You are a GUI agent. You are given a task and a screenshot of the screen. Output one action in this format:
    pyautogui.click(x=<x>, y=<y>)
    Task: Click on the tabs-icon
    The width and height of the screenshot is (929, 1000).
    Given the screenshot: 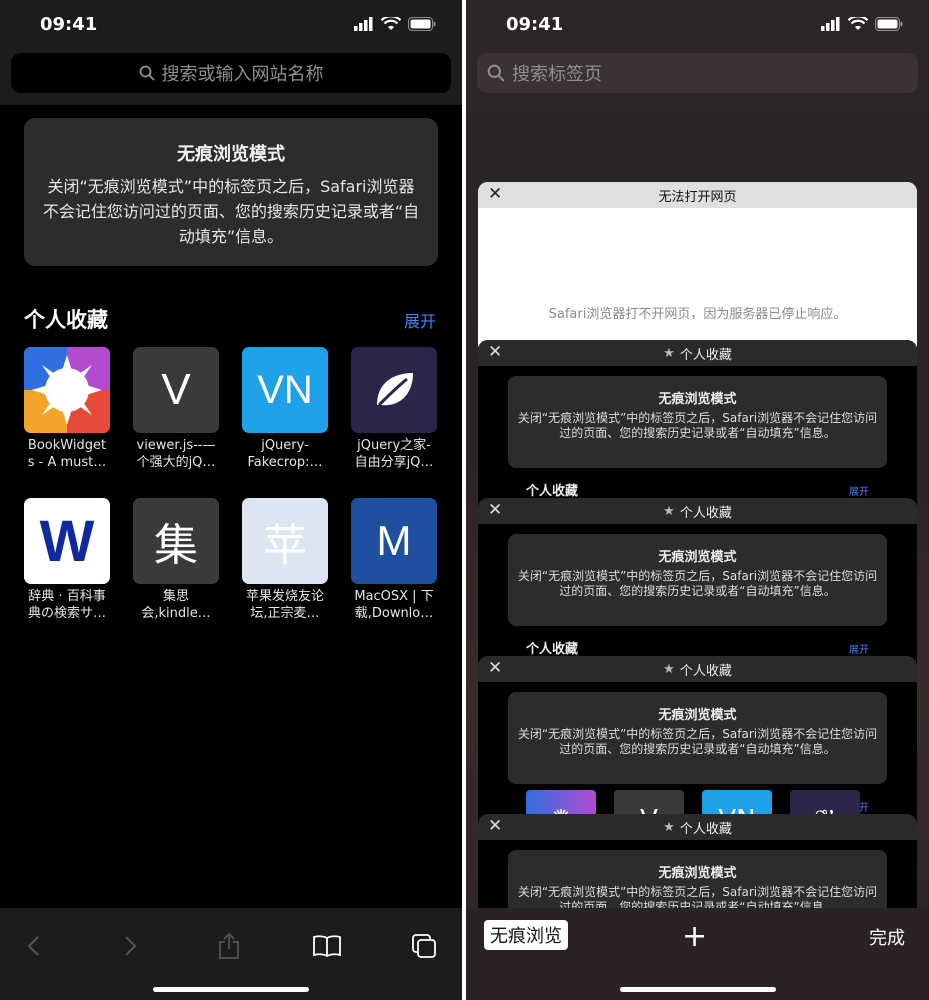 What is the action you would take?
    pyautogui.click(x=424, y=946)
    